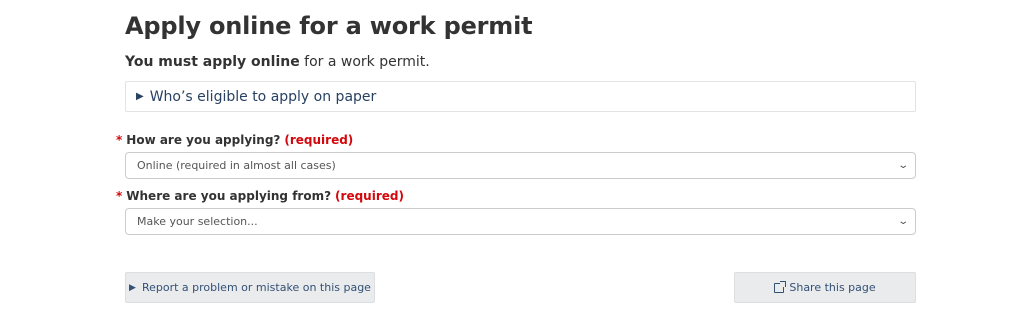 The image size is (1024, 320). Describe the element at coordinates (520, 165) in the screenshot. I see `how-applying-select: Online (required in almost all cases) ⌄` at that location.